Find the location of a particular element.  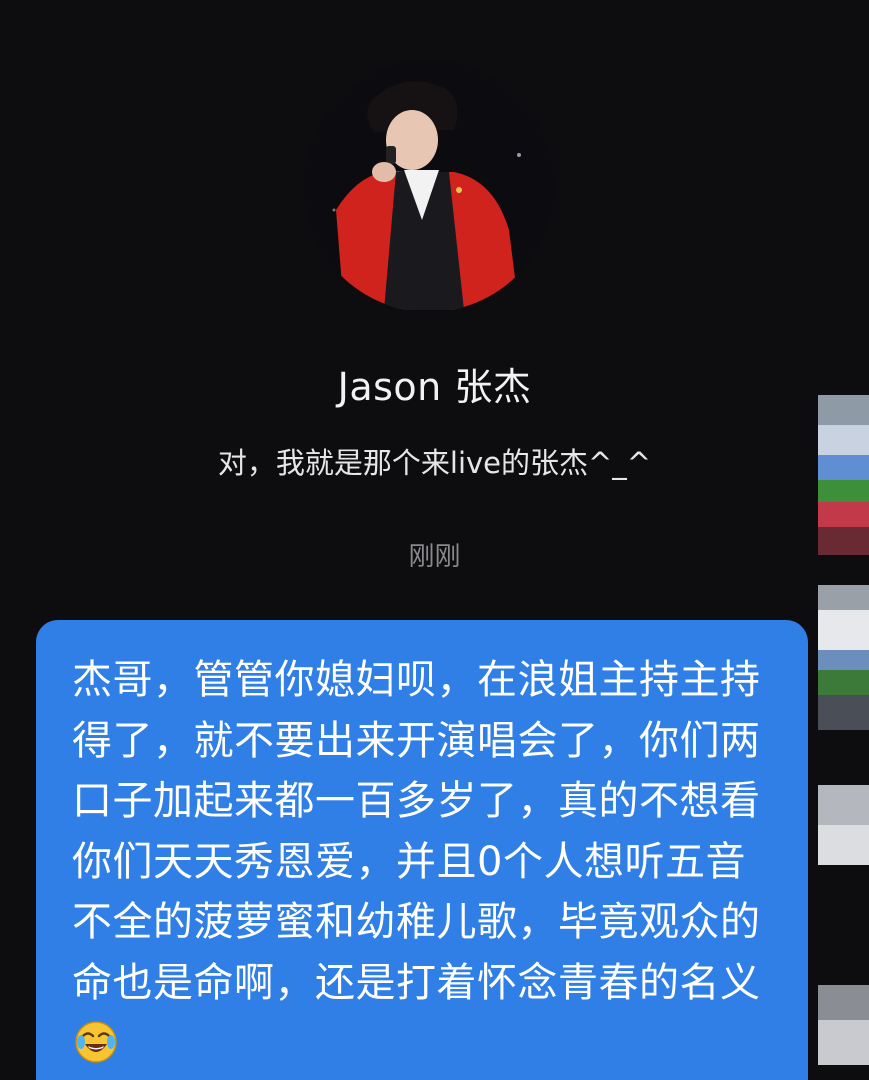

message-timestamp: 刚刚 is located at coordinates (434, 557).